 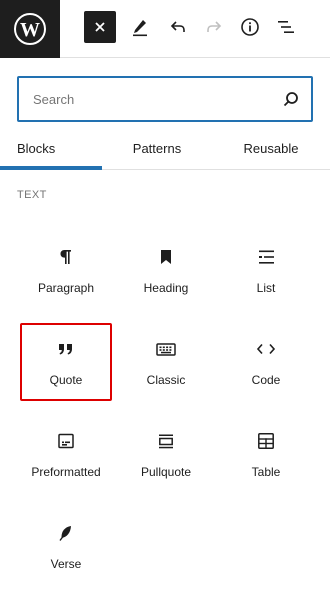 What do you see at coordinates (144, 99) in the screenshot?
I see `search-input` at bounding box center [144, 99].